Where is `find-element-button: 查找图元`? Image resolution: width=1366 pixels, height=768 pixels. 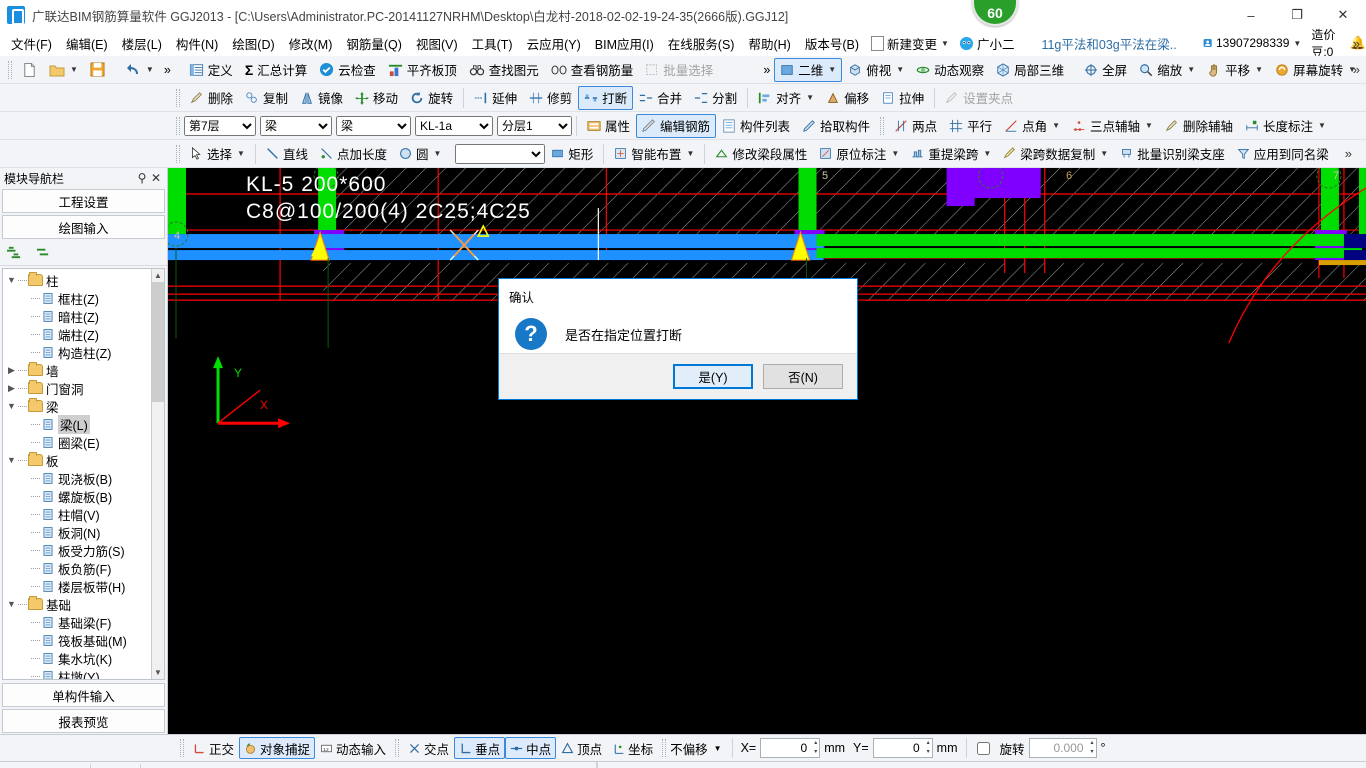
find-element-button: 查找图元 is located at coordinates (504, 70).